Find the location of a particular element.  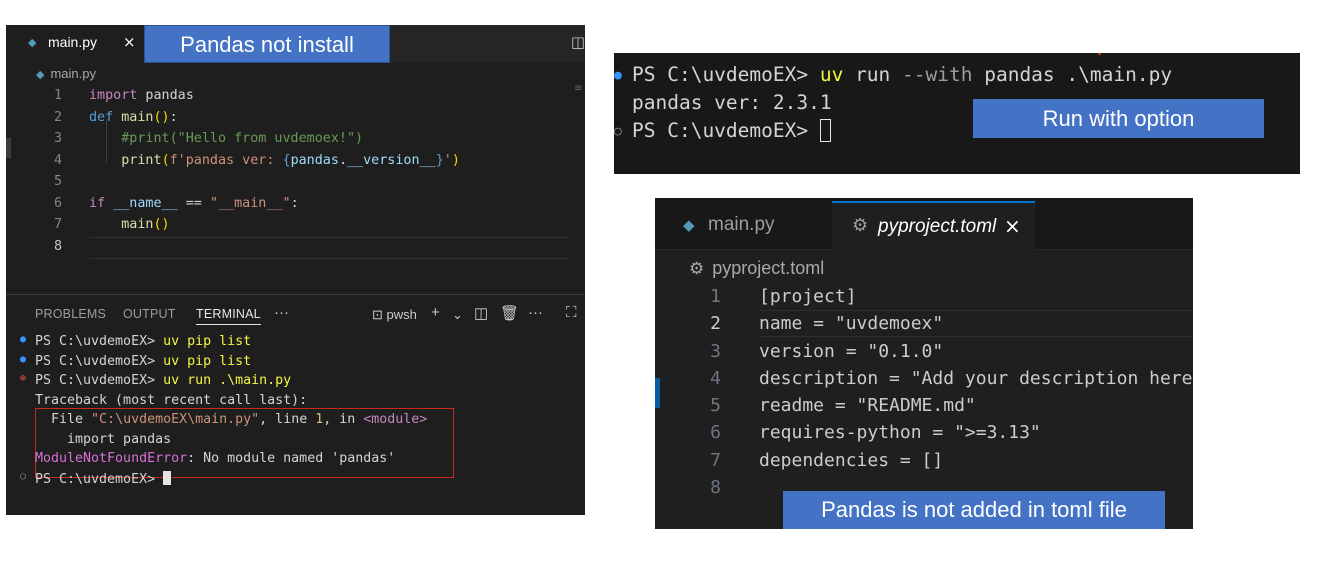

code-line: 6 requires-python = ">=3.13" is located at coordinates (924, 432).